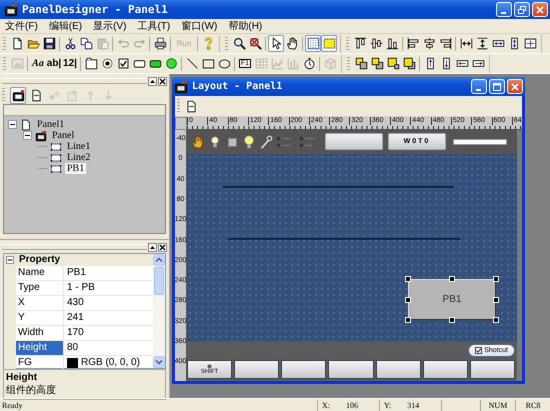  I want to click on bring-front-button, so click(361, 63).